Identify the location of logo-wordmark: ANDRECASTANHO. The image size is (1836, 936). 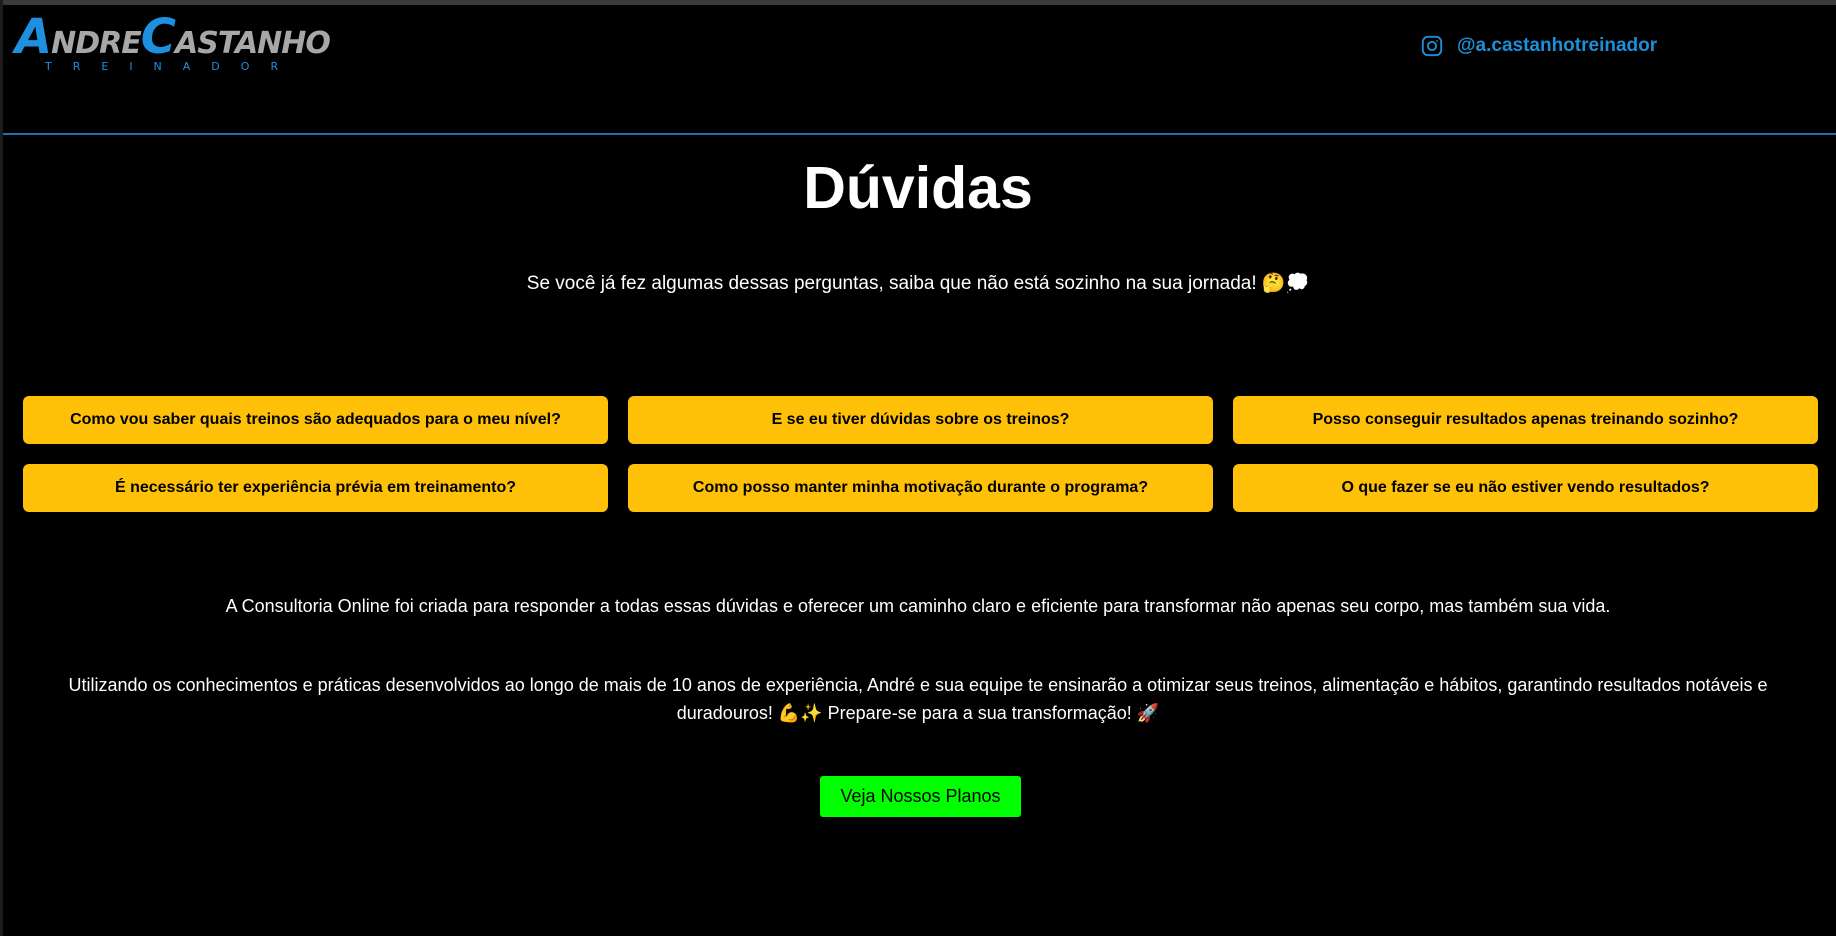
(173, 37).